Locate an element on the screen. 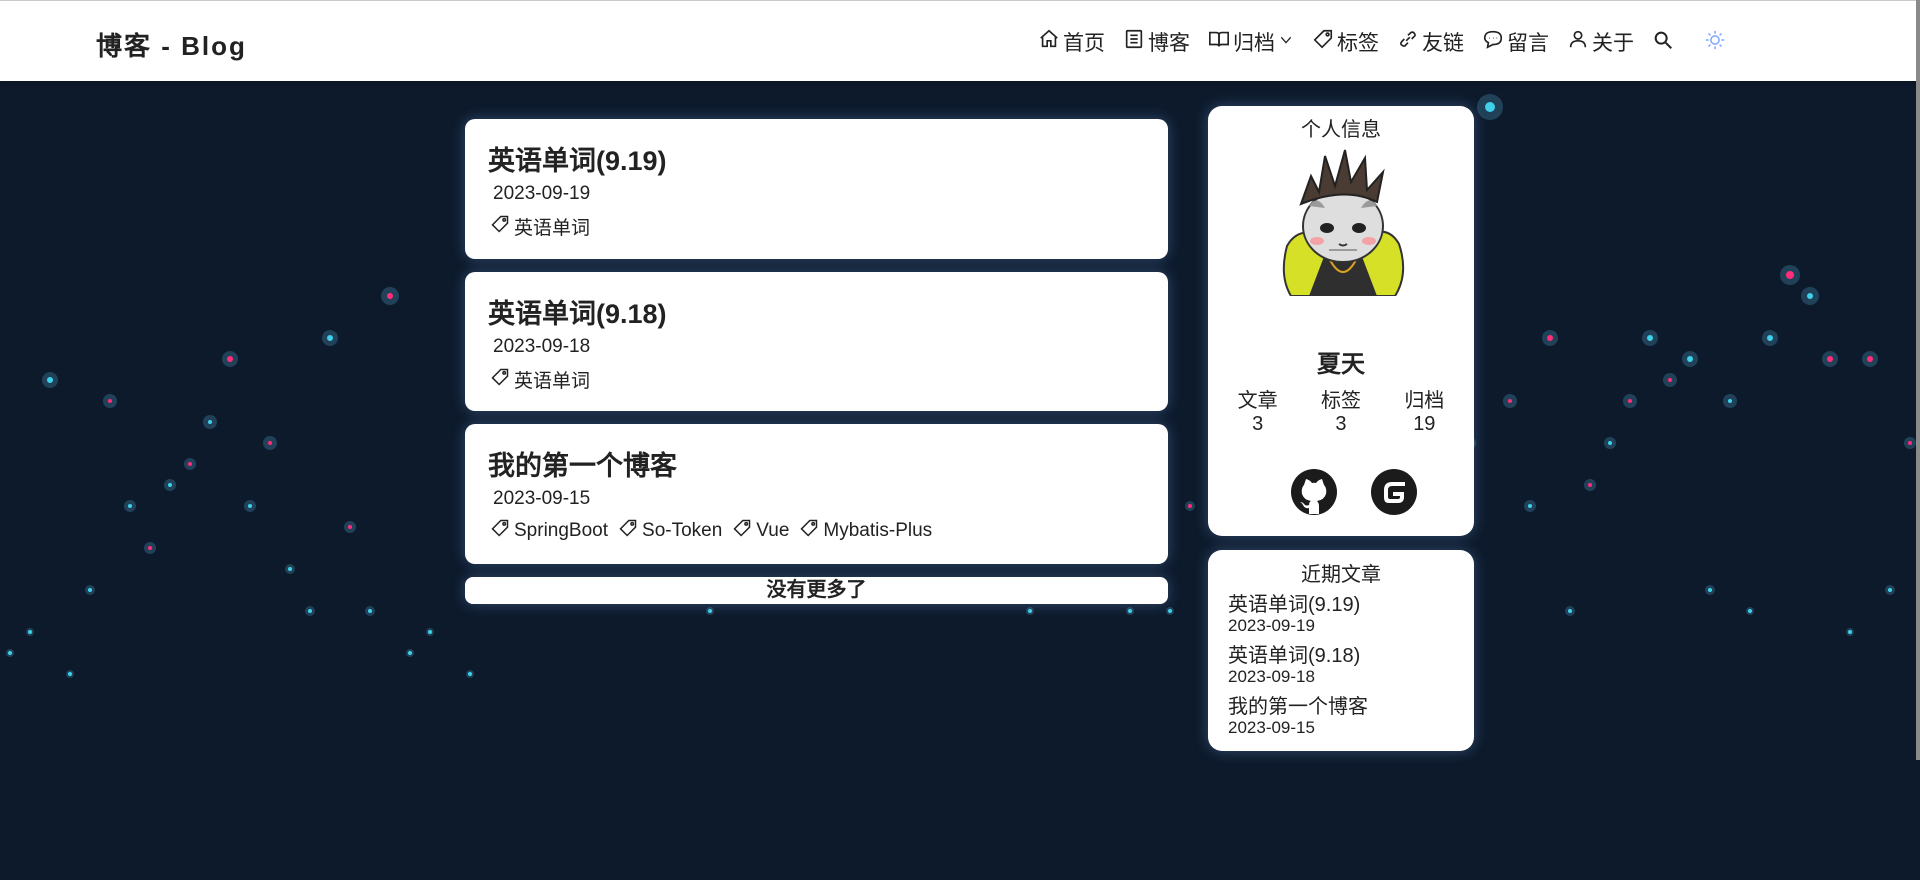 The image size is (1920, 880). post-date: 2023-09-18 is located at coordinates (542, 346).